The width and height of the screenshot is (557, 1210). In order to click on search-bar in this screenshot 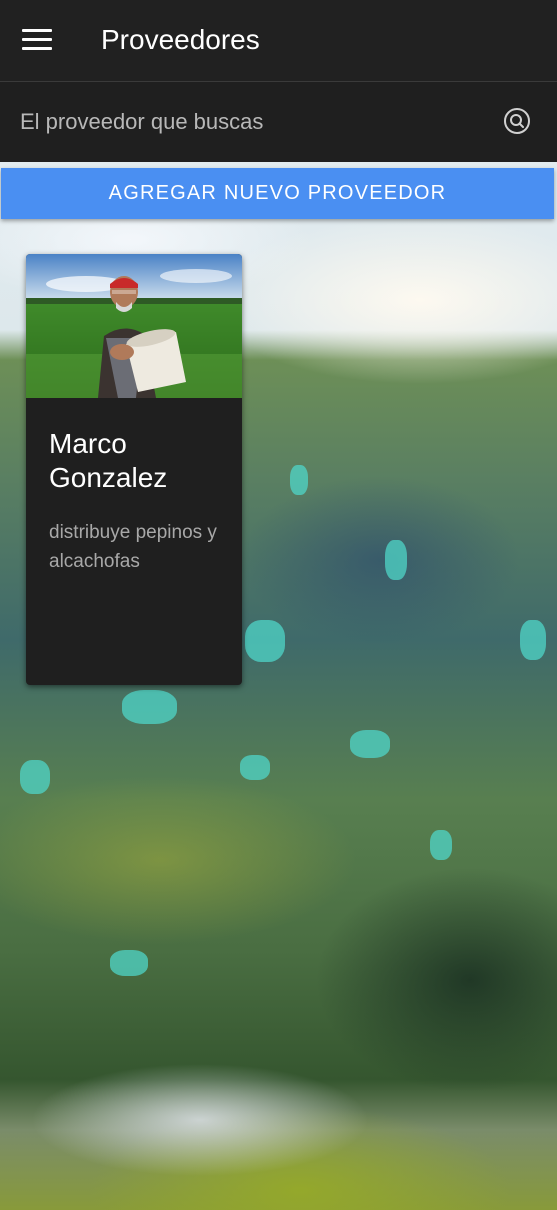, I will do `click(278, 122)`.